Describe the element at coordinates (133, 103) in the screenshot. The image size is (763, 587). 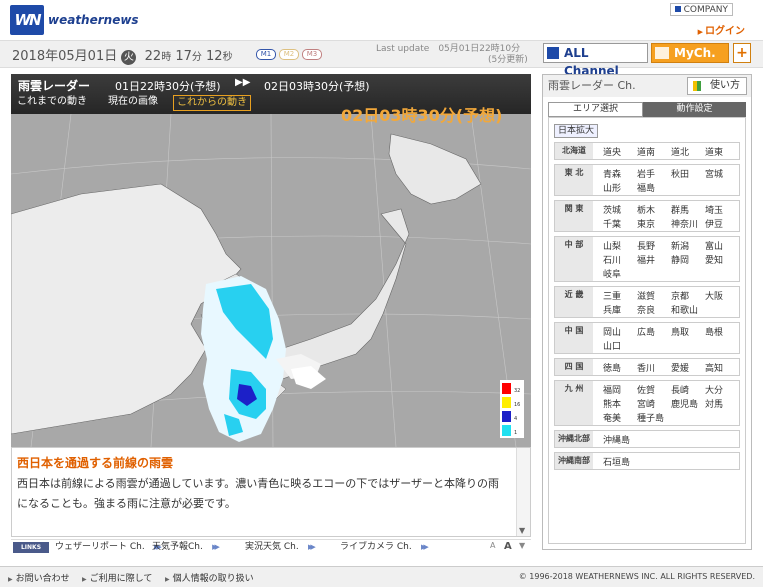
I see `tab-current-image: 現在の画像` at that location.